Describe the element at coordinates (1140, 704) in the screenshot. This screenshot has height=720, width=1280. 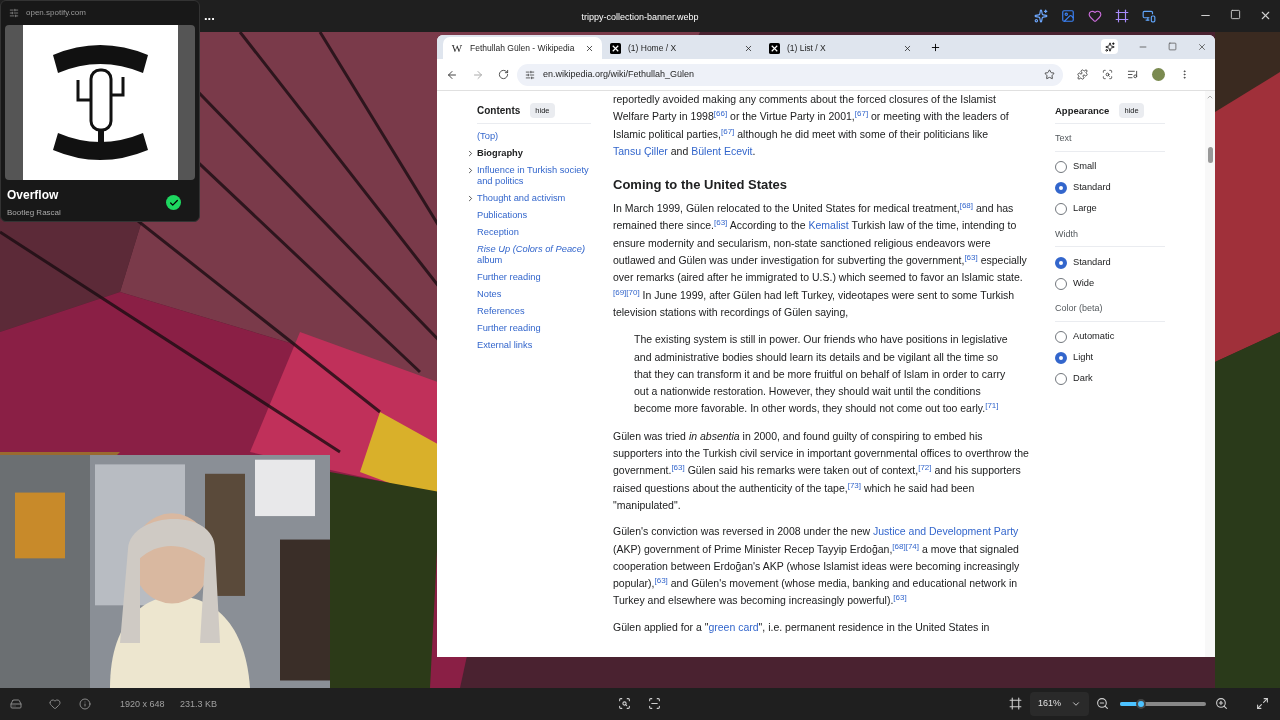
I see `slider-thumb` at that location.